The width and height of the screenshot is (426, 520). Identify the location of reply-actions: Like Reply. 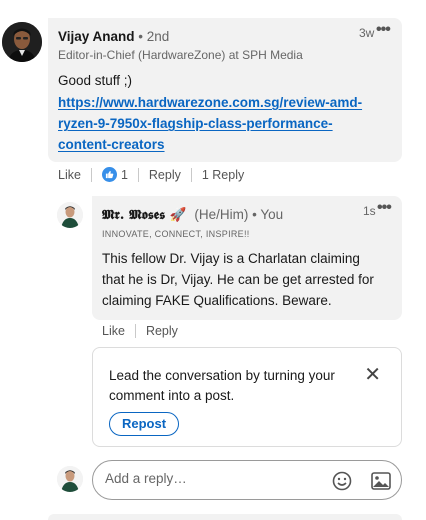
(140, 331).